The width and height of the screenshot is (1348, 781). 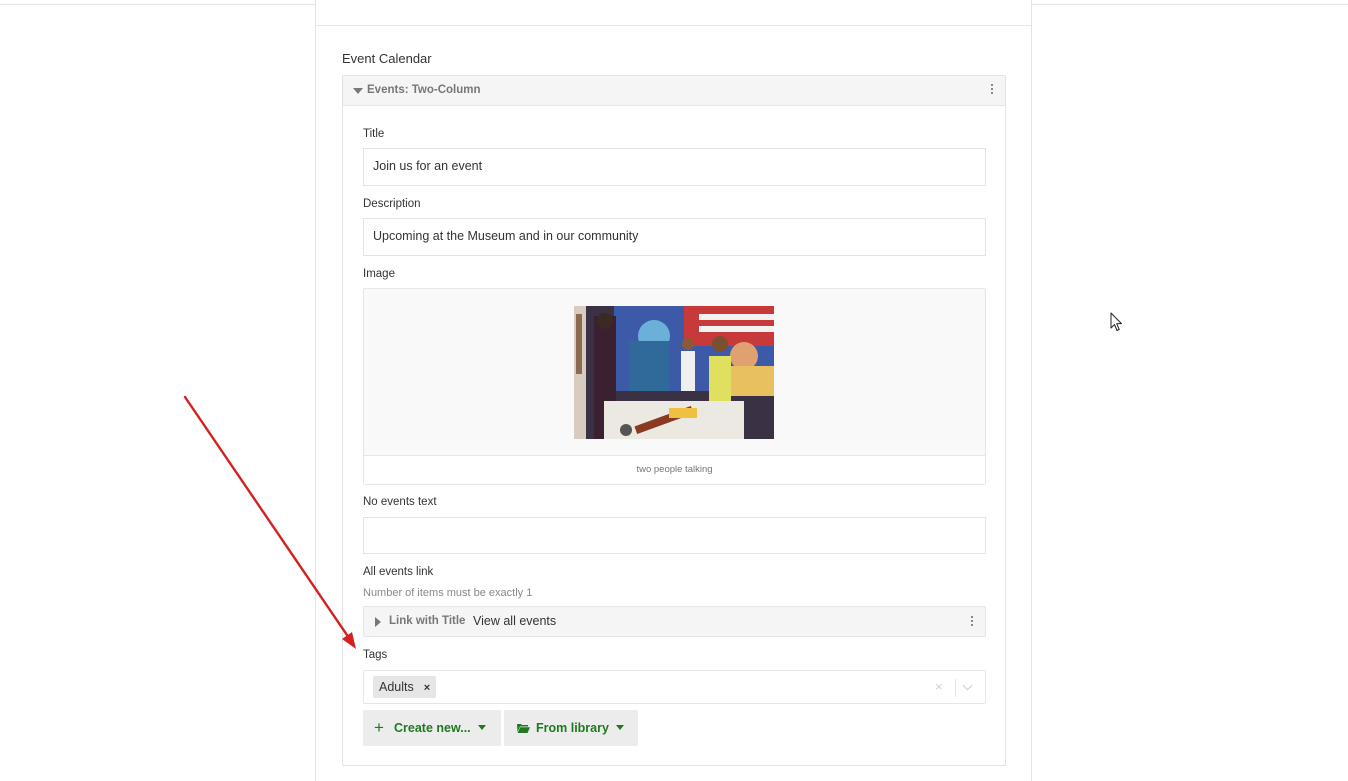 I want to click on annotation-arrow, so click(x=269, y=522).